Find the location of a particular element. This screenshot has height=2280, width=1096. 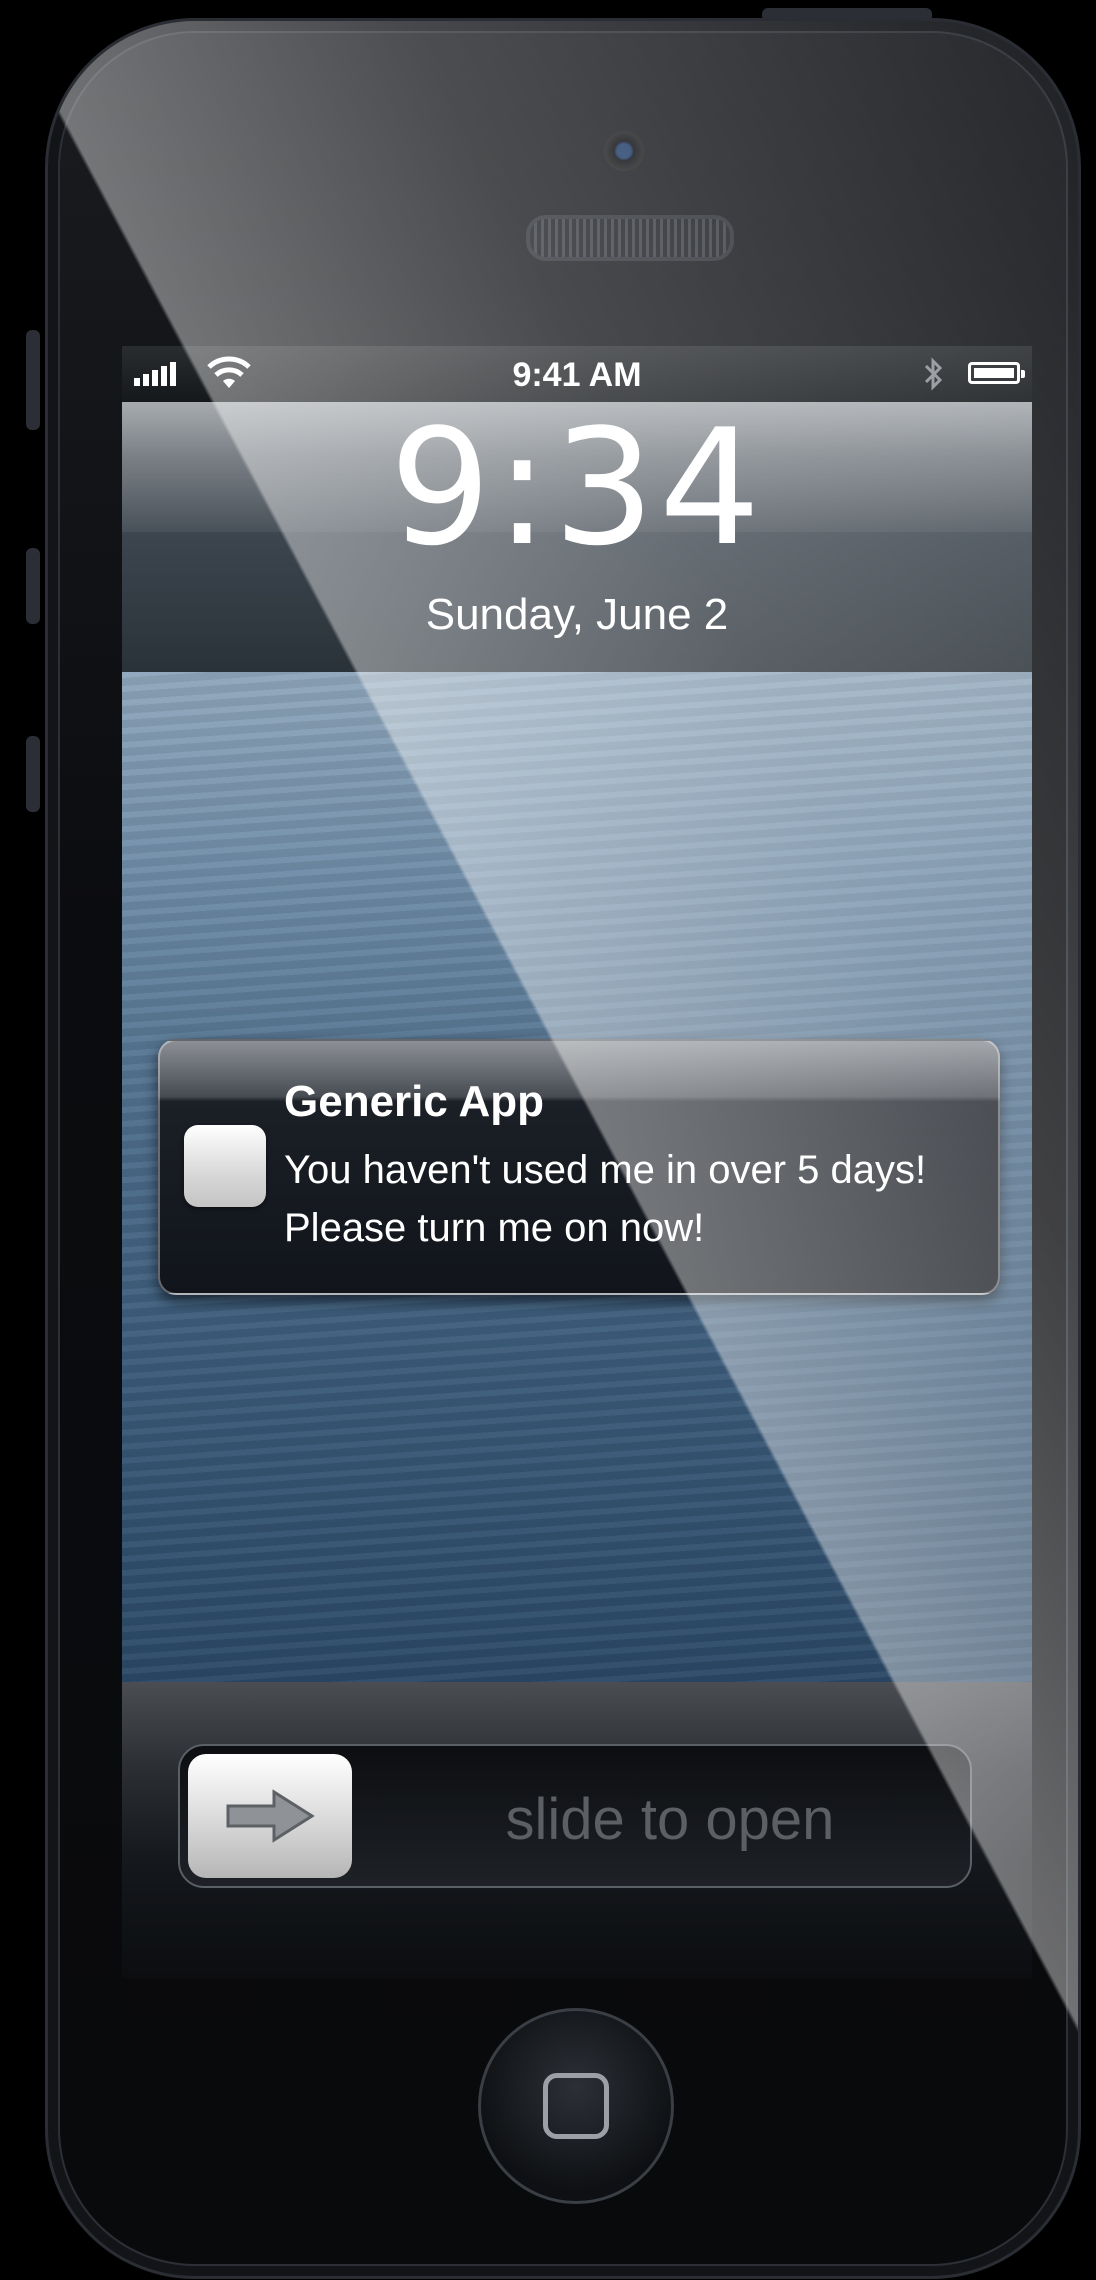

slide-knob is located at coordinates (270, 1816).